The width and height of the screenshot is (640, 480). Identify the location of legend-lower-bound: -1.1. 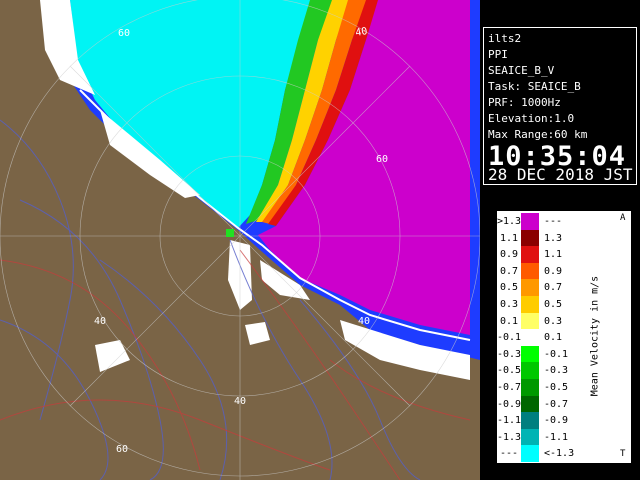
(509, 421).